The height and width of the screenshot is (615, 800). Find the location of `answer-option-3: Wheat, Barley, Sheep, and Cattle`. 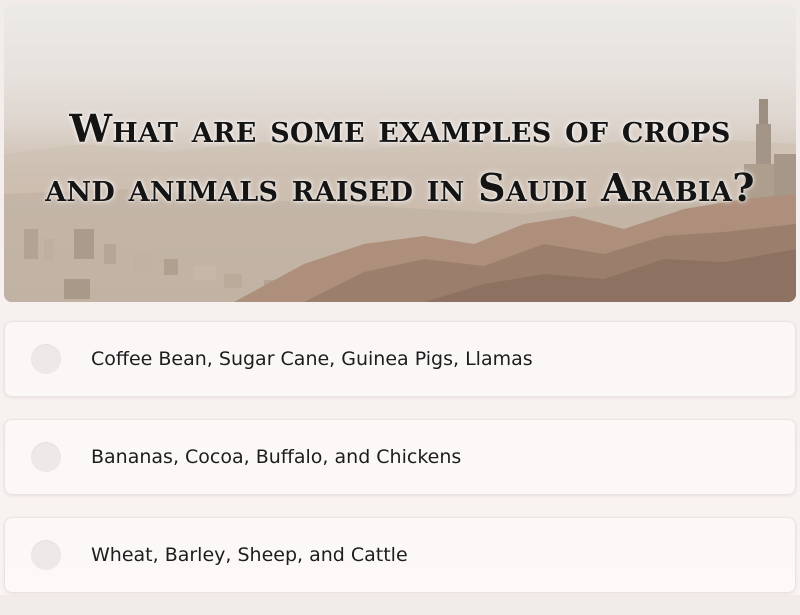

answer-option-3: Wheat, Barley, Sheep, and Cattle is located at coordinates (400, 555).